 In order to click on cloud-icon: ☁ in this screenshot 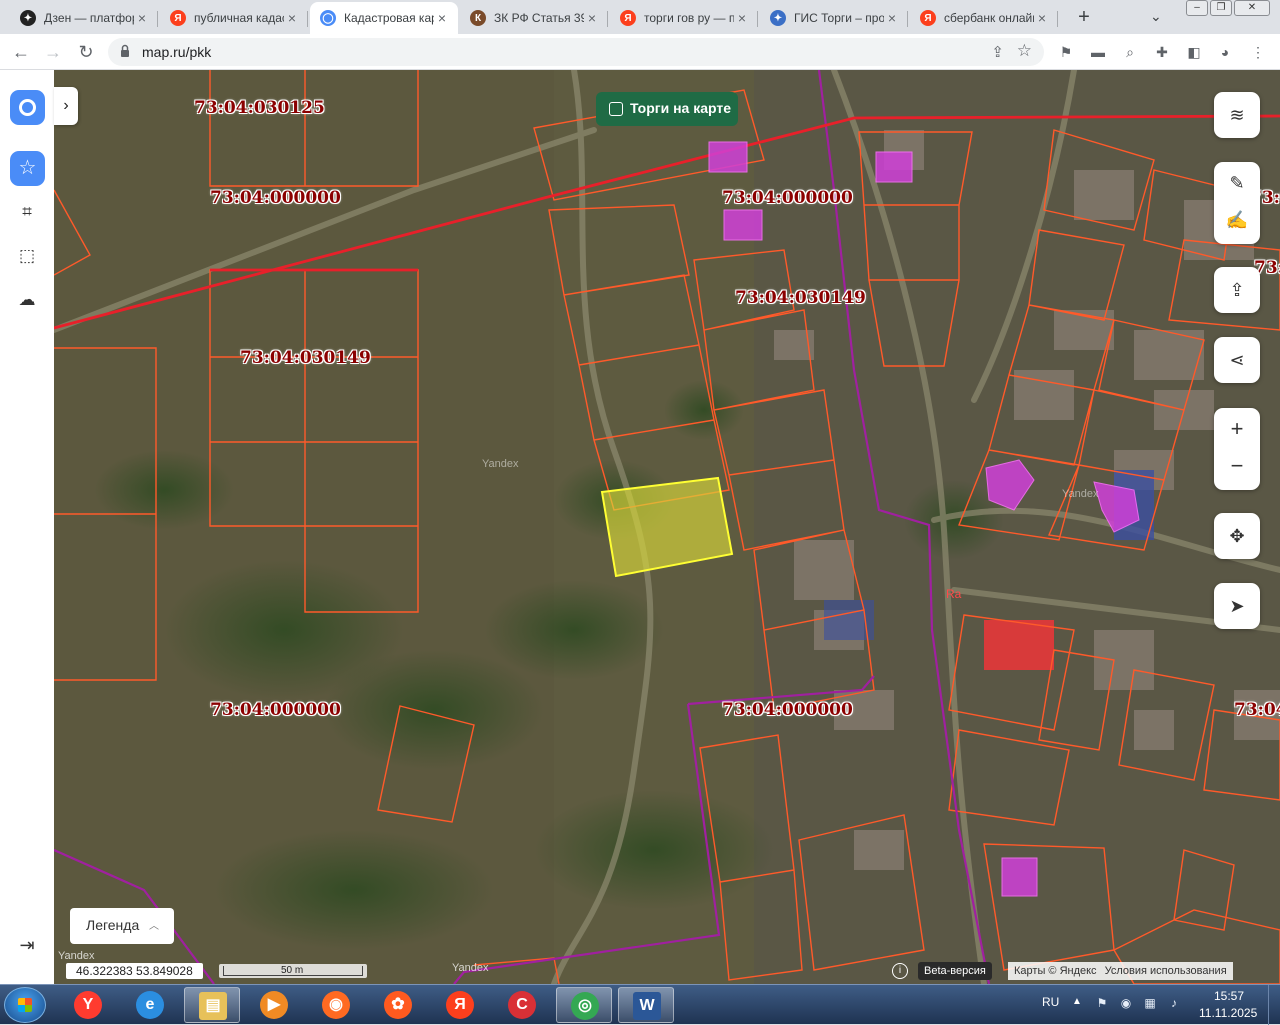, I will do `click(27, 300)`.